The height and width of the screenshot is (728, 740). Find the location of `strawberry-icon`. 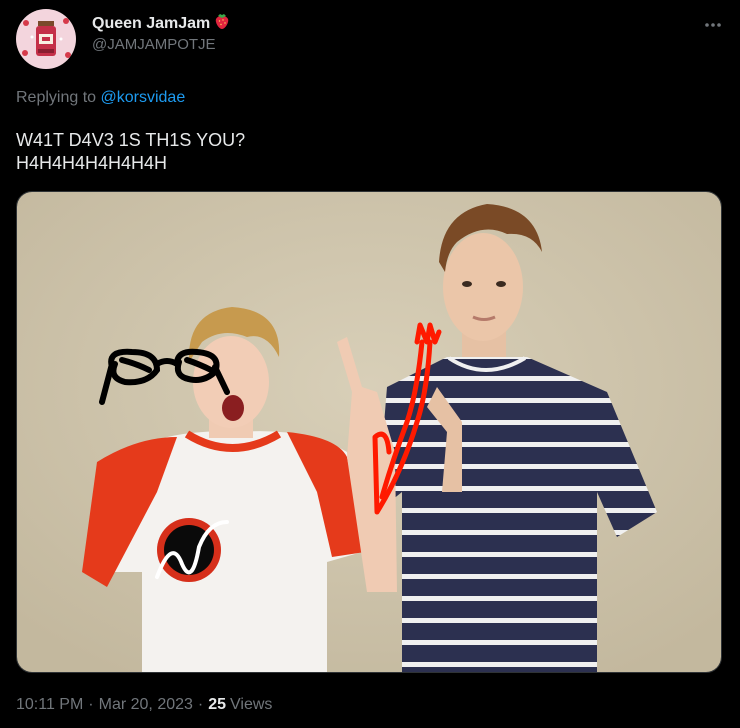

strawberry-icon is located at coordinates (222, 21).